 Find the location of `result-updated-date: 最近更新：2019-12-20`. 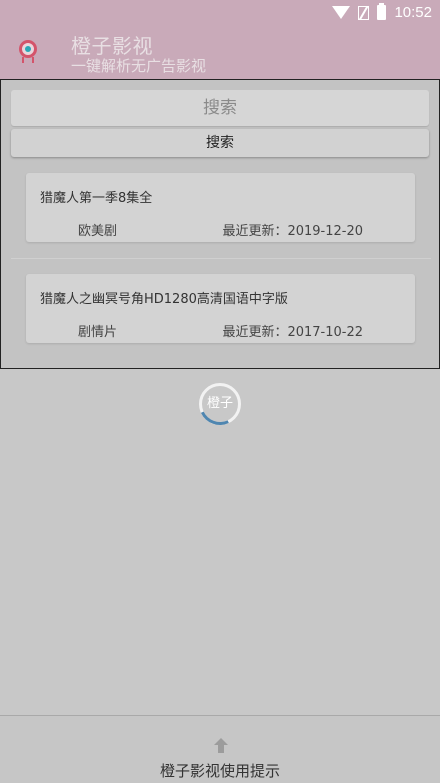

result-updated-date: 最近更新：2019-12-20 is located at coordinates (292, 231).